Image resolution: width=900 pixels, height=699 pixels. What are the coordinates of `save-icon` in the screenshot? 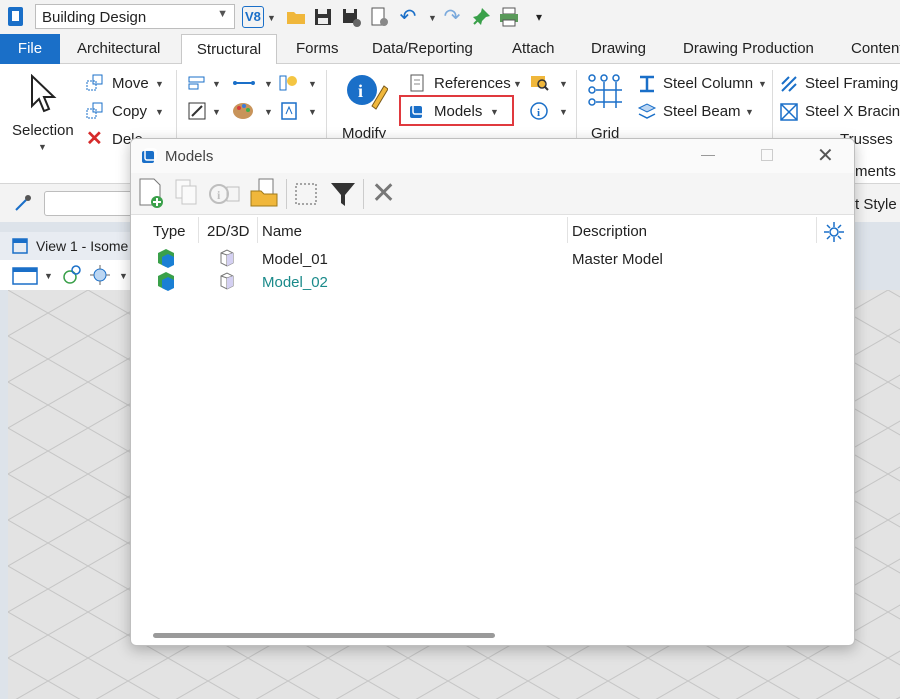 It's located at (323, 17).